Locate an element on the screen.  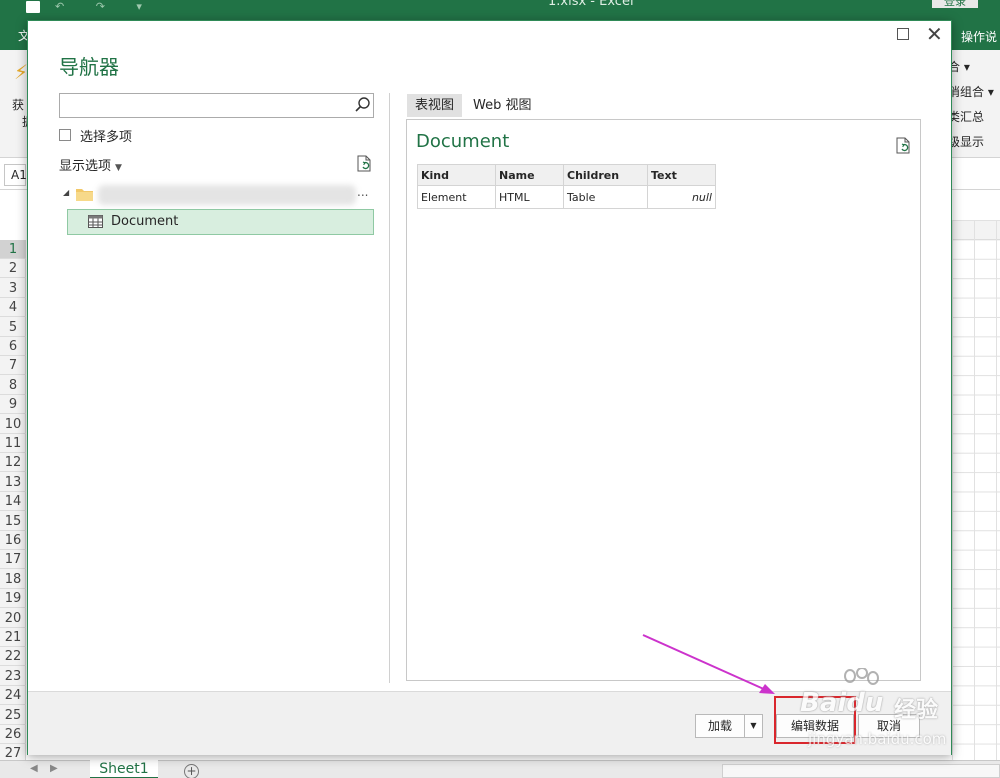
row-header: 22 is located at coordinates (13, 657).